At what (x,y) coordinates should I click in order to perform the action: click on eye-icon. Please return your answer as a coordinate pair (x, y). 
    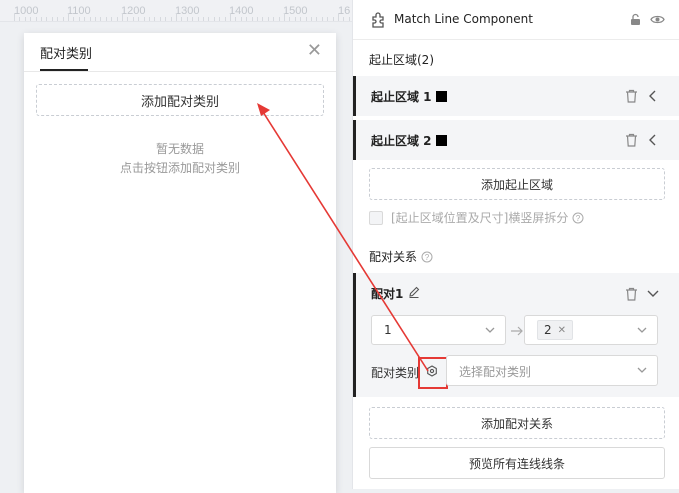
    Looking at the image, I should click on (657, 19).